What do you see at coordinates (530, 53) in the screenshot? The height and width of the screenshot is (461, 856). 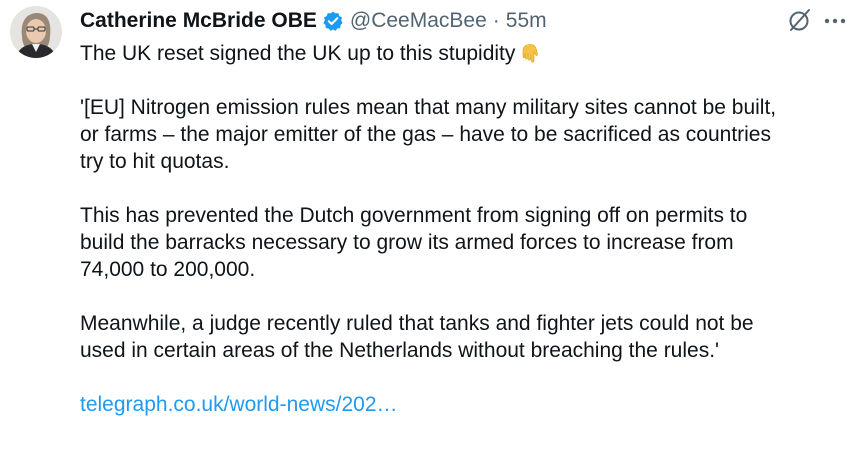 I see `pointing-down-emoji-icon` at bounding box center [530, 53].